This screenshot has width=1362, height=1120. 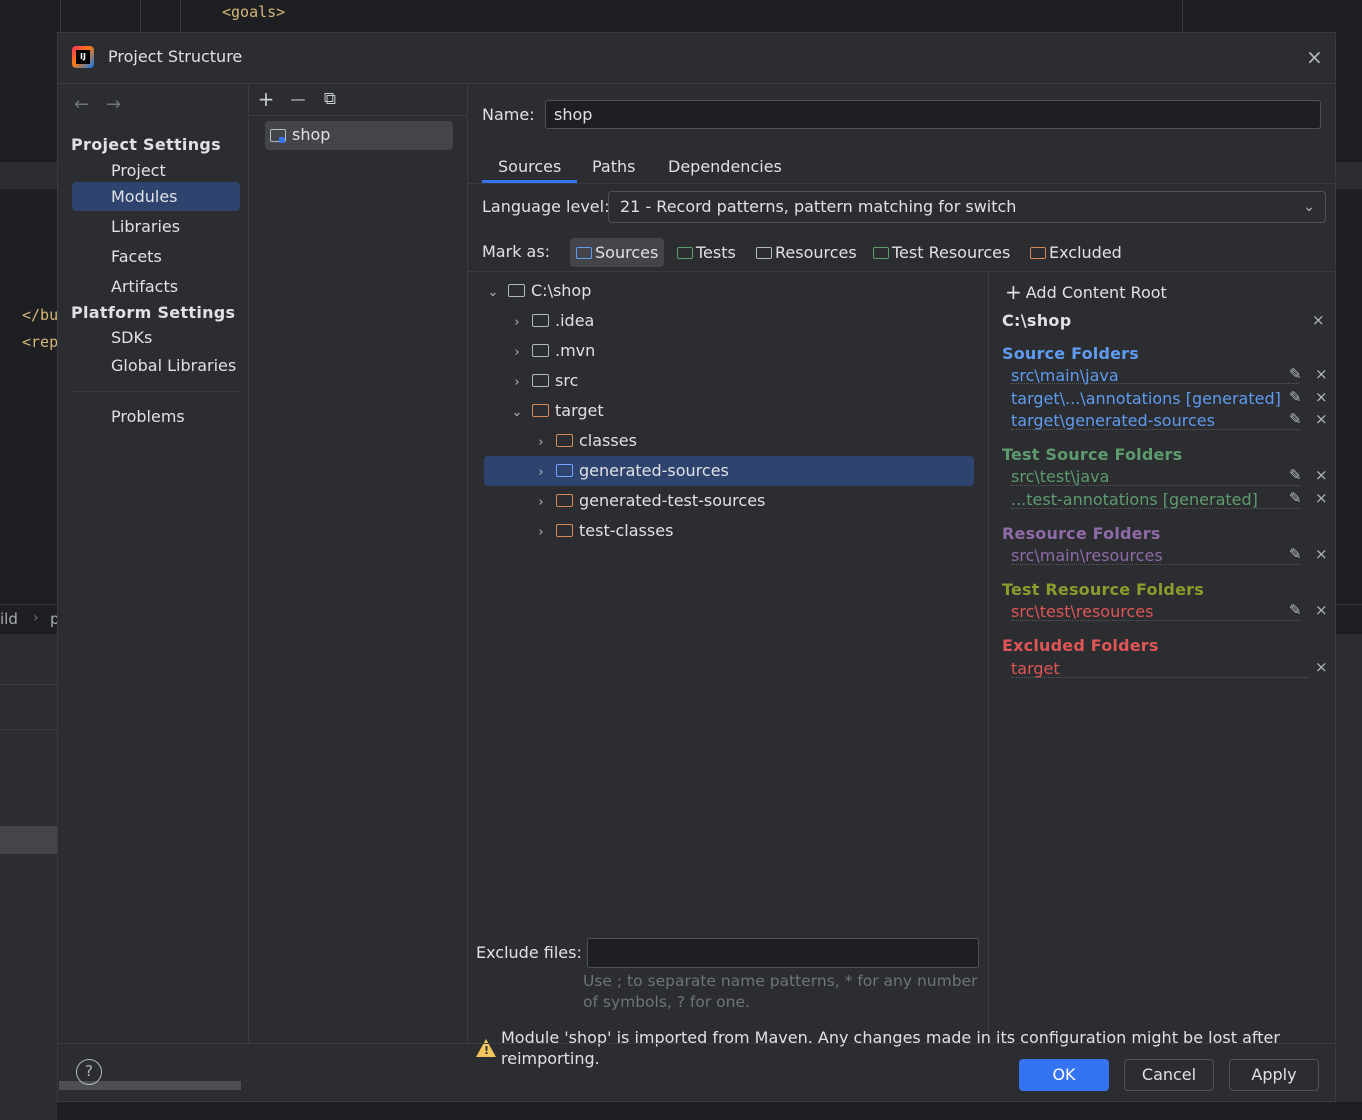 What do you see at coordinates (613, 166) in the screenshot?
I see `tab-paths: Paths` at bounding box center [613, 166].